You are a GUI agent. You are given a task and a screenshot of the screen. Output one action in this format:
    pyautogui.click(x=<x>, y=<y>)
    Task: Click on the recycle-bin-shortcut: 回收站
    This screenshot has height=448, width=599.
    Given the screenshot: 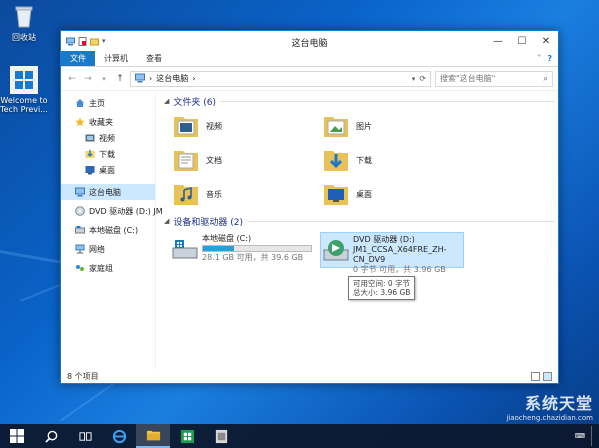 What is the action you would take?
    pyautogui.click(x=25, y=22)
    